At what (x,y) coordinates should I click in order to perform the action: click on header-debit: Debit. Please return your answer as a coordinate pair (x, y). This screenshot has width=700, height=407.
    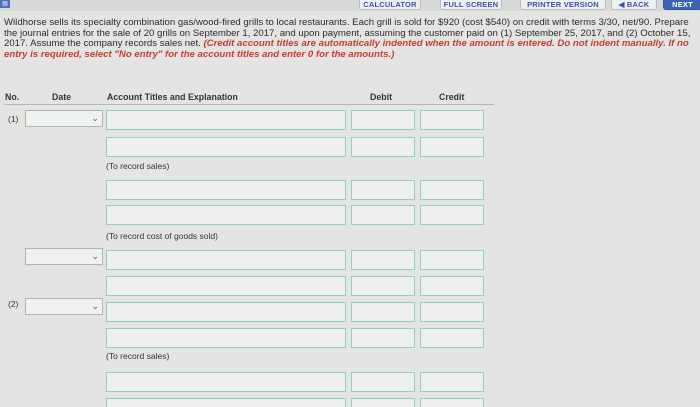
    Looking at the image, I should click on (381, 97).